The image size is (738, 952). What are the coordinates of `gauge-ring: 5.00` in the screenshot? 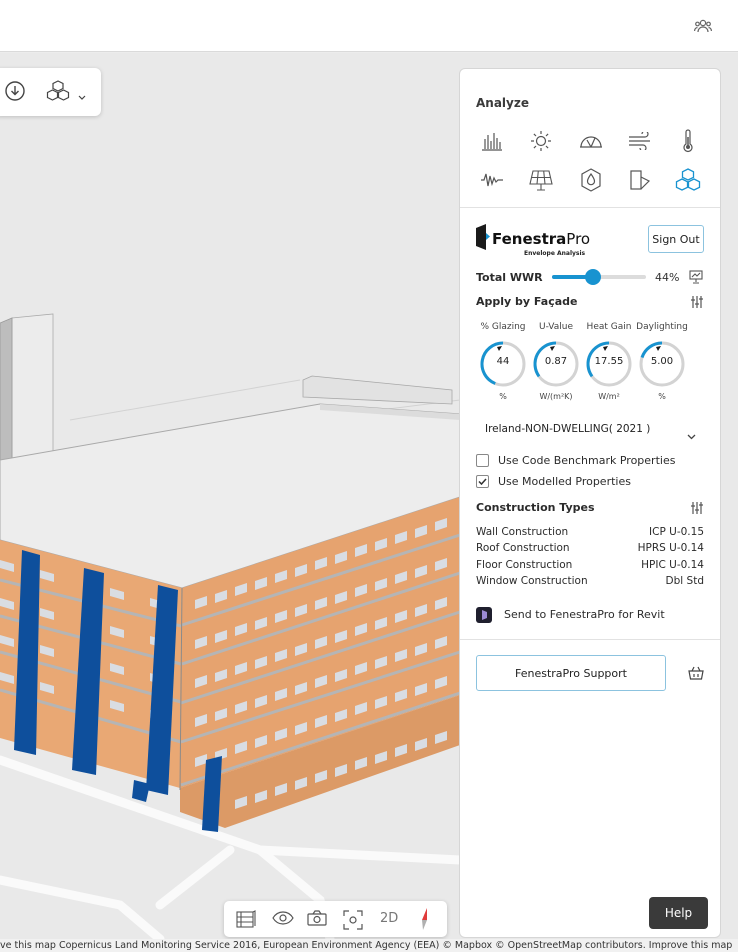 It's located at (662, 364).